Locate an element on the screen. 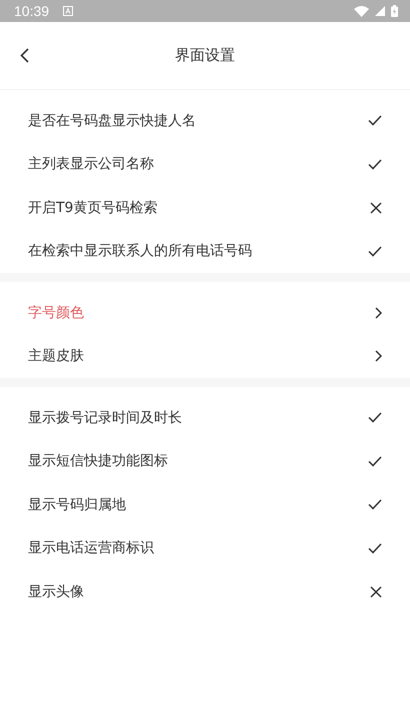 This screenshot has width=410, height=728. setting-label: 显示拨号记录时间及时长 is located at coordinates (105, 417).